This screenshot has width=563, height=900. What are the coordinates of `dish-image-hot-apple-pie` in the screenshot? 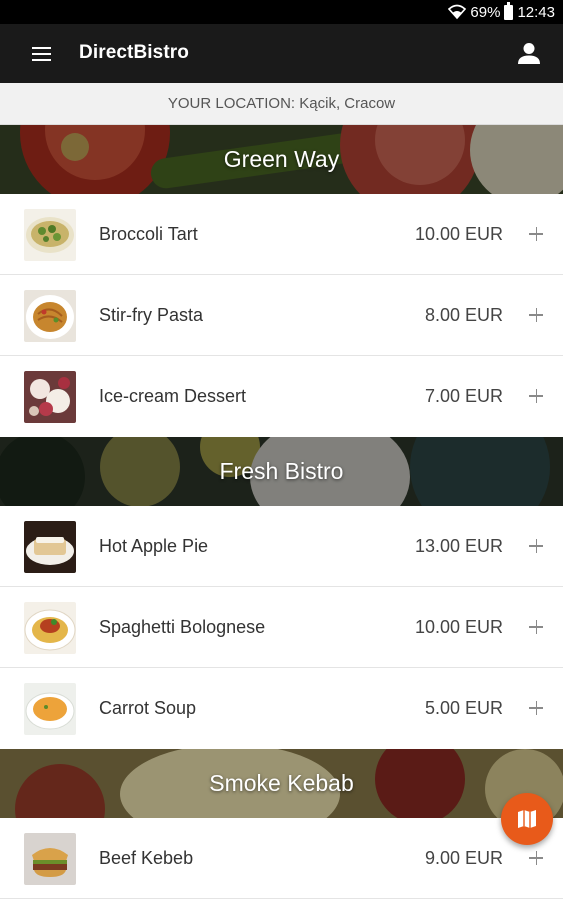 It's located at (50, 547).